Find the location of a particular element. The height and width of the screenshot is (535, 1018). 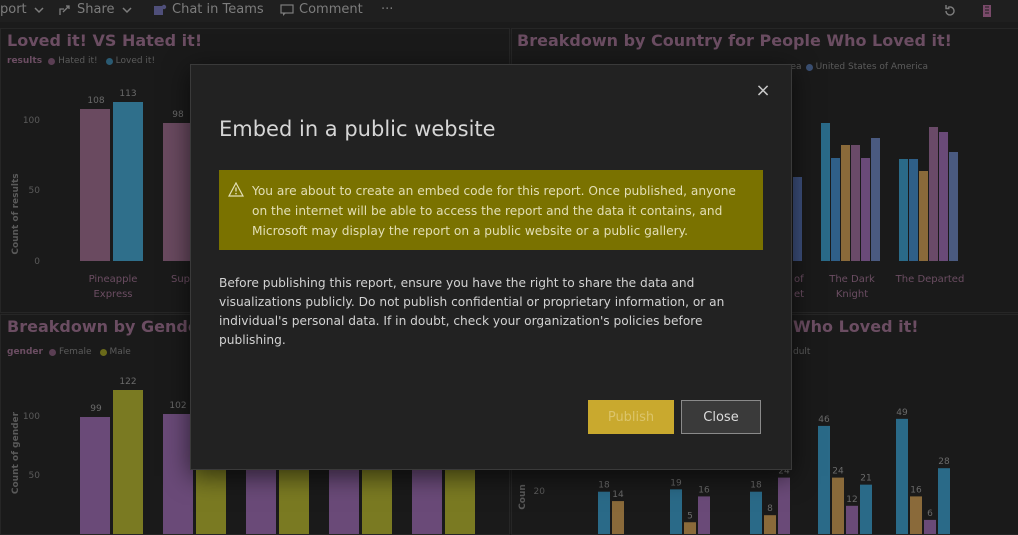

y-axis-label: Count of results is located at coordinates (16, 213).